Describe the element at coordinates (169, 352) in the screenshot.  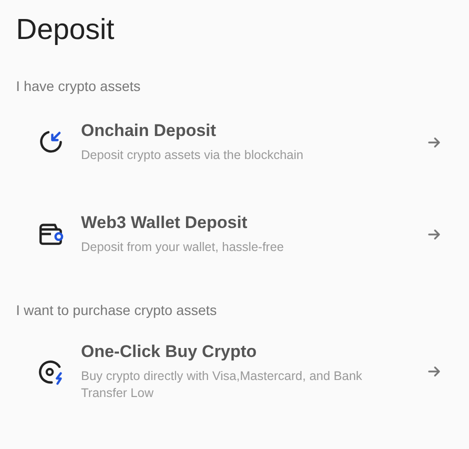
I see `option-title: One-Click Buy Crypto` at that location.